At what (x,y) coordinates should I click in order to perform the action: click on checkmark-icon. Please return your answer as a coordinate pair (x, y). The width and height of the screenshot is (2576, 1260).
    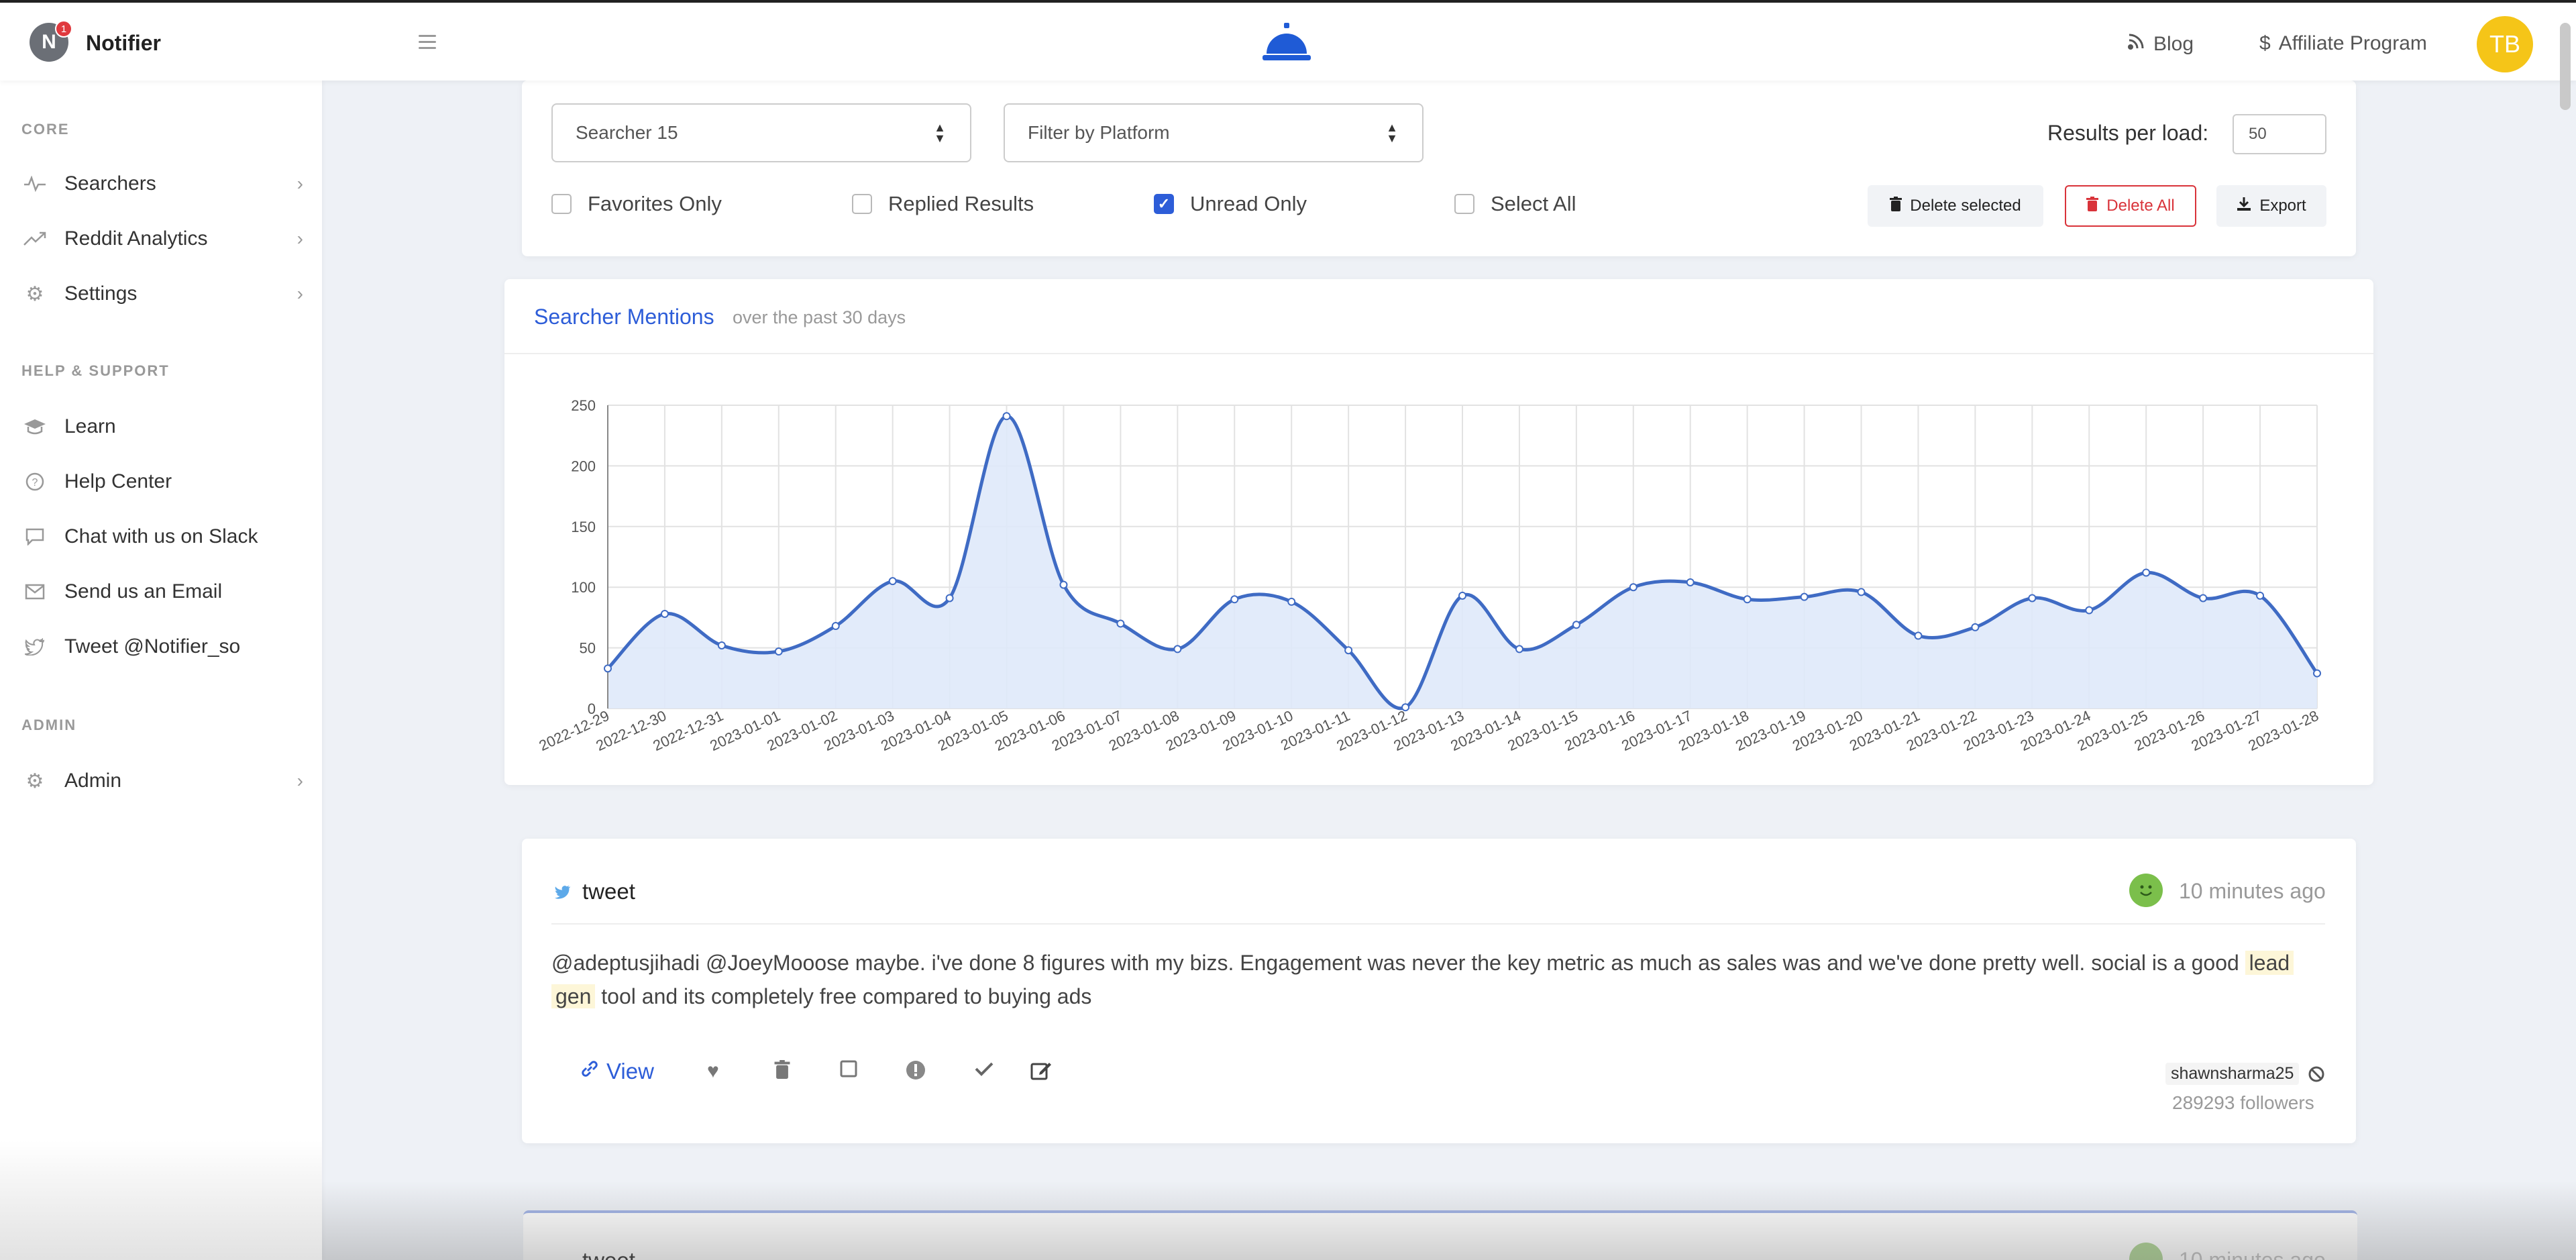
    Looking at the image, I should click on (984, 1071).